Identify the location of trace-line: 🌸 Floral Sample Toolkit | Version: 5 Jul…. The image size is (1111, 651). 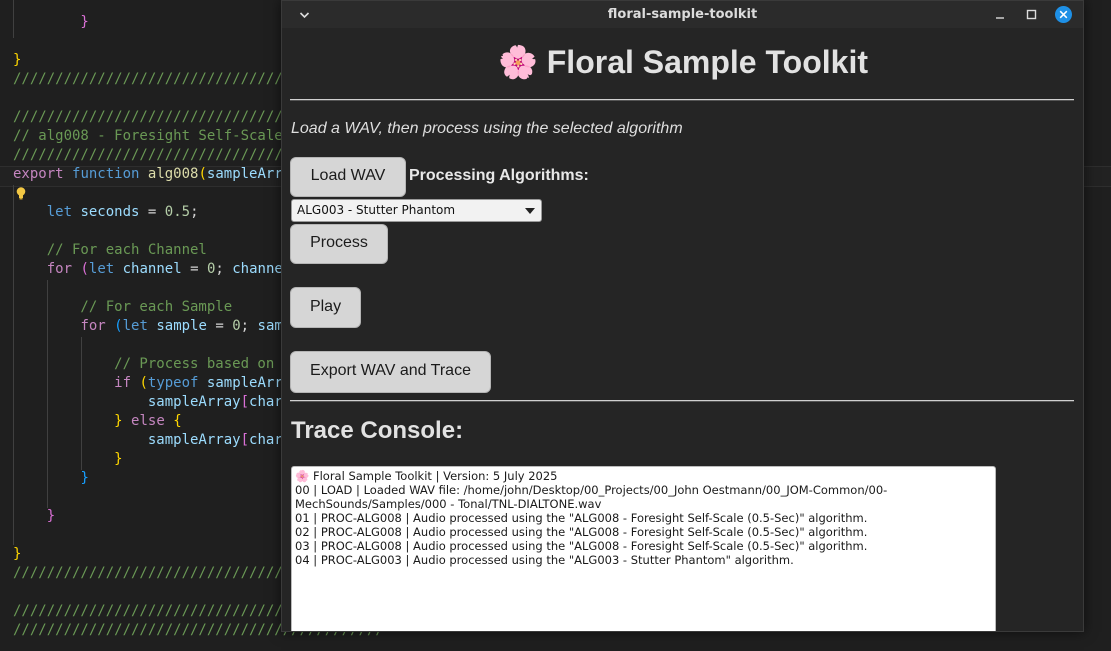
(426, 476).